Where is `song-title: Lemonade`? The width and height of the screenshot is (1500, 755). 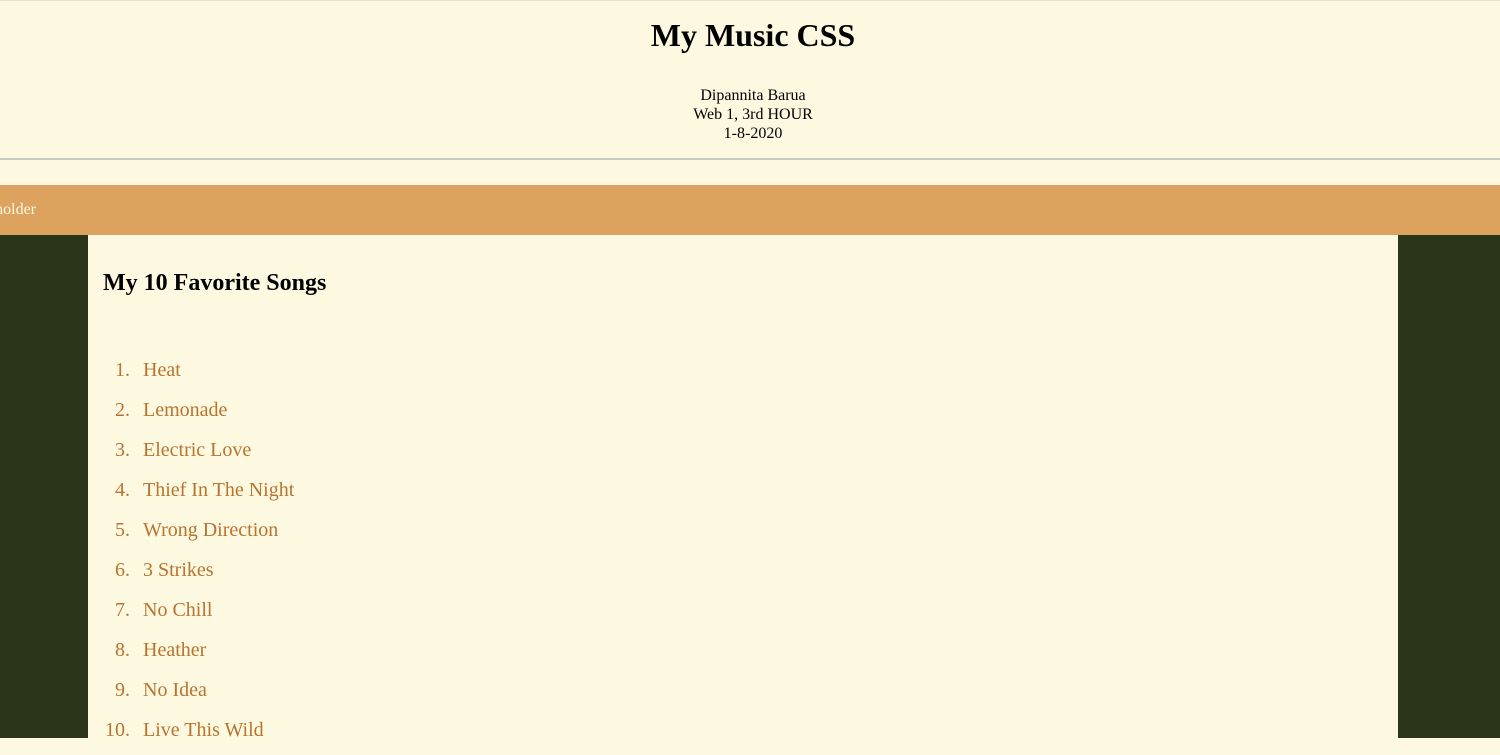
song-title: Lemonade is located at coordinates (185, 410).